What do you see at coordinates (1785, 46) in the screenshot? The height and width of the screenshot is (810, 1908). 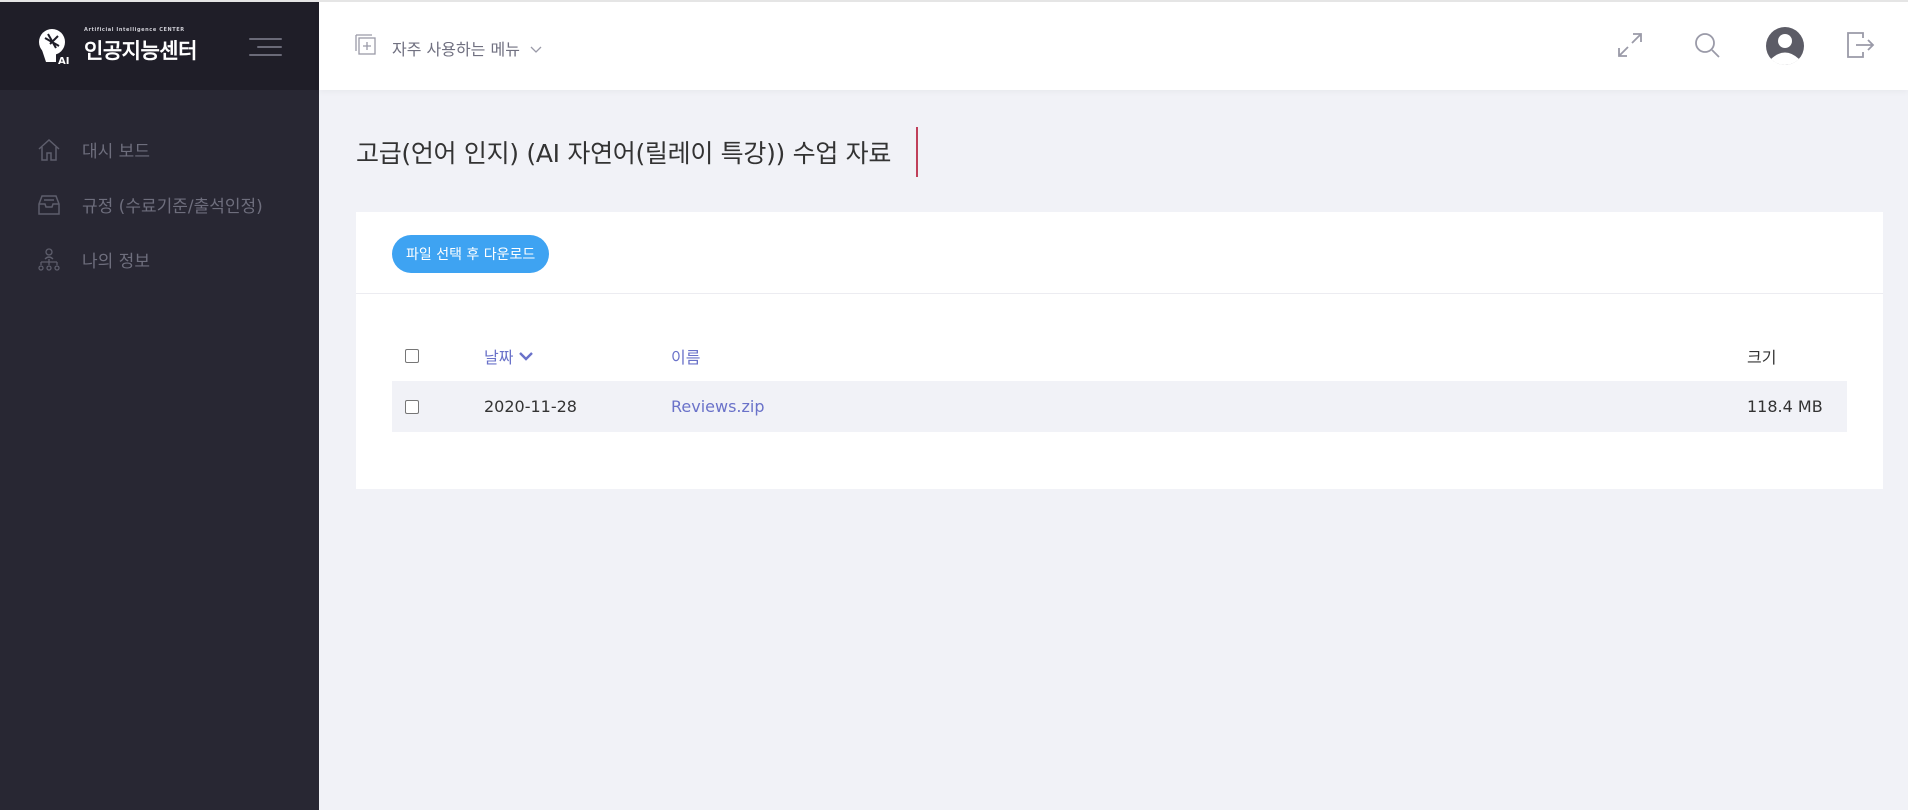 I see `avatar` at bounding box center [1785, 46].